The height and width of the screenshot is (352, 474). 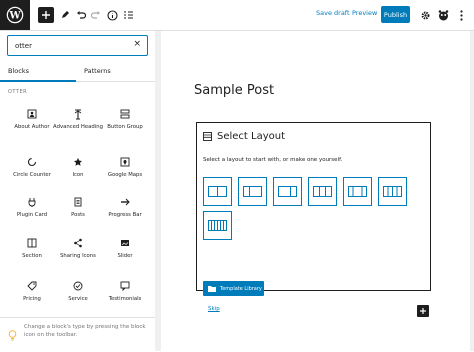 I want to click on top-toolbar: W Save draft Preview Publish, so click(x=237, y=15).